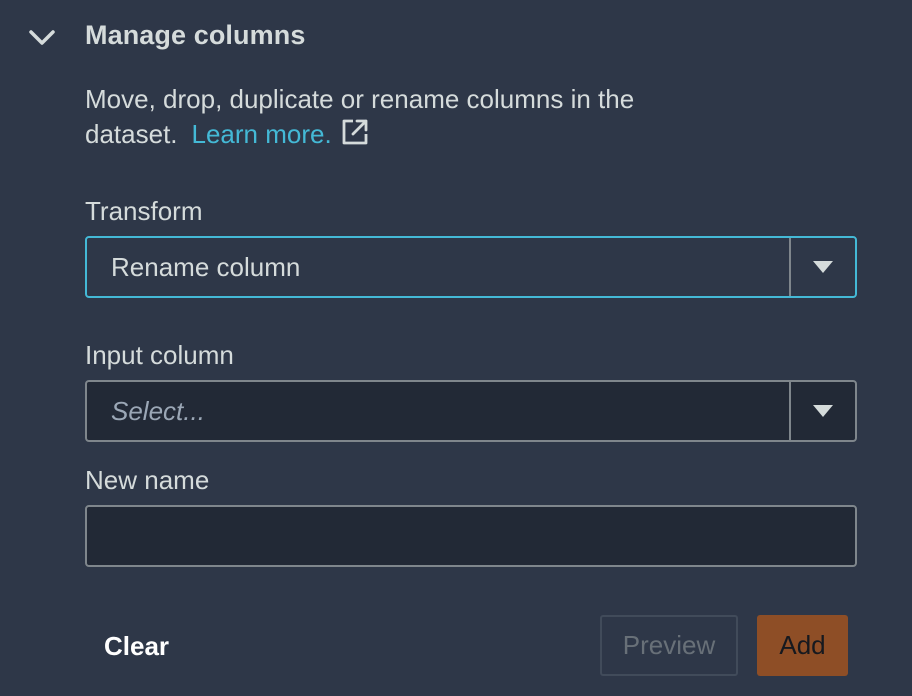  Describe the element at coordinates (206, 266) in the screenshot. I see `transform-select-value: Rename column` at that location.